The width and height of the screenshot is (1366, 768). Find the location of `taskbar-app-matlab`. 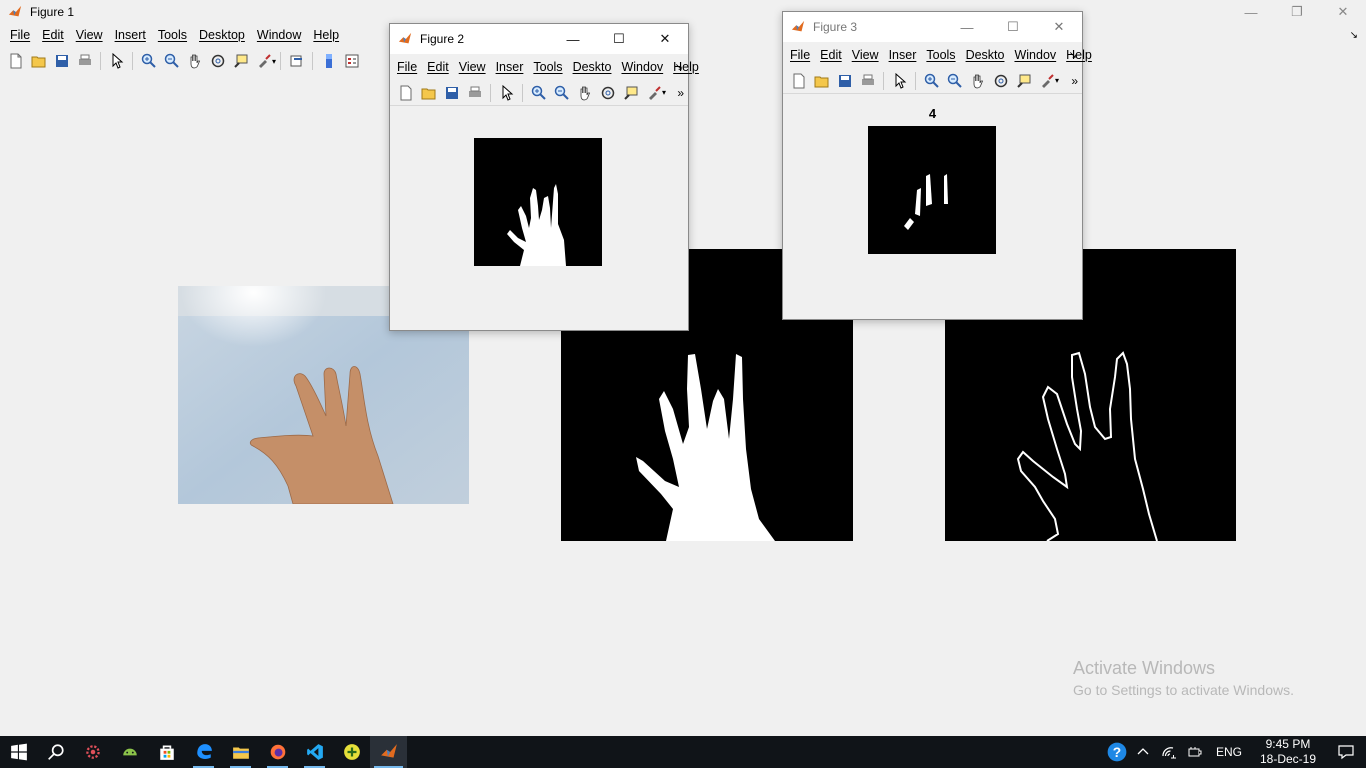

taskbar-app-matlab is located at coordinates (388, 752).